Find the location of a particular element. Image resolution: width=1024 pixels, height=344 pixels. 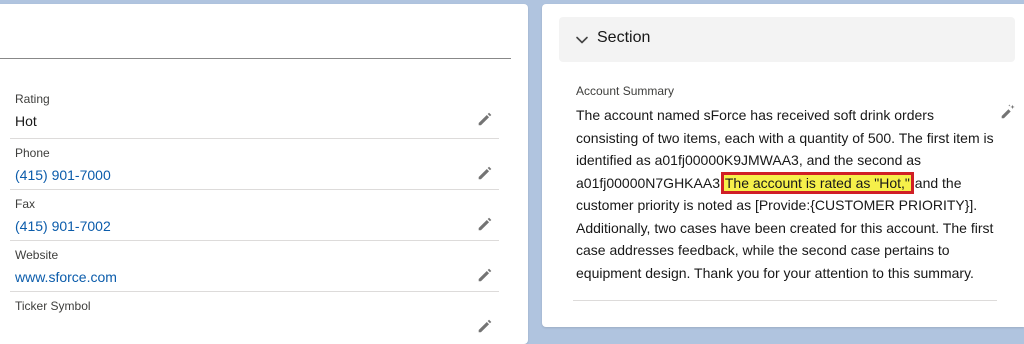

field-label-account-summary: Account Summary is located at coordinates (625, 91).